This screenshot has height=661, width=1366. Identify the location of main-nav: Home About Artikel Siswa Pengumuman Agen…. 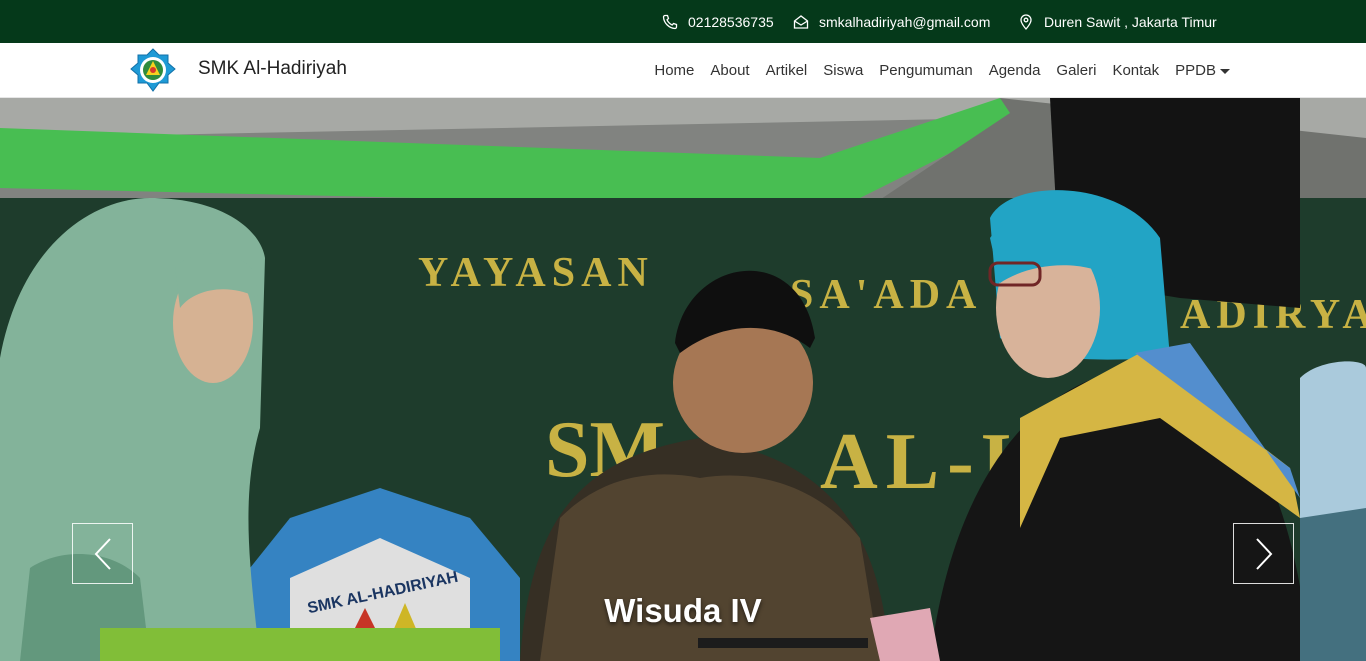
(942, 70).